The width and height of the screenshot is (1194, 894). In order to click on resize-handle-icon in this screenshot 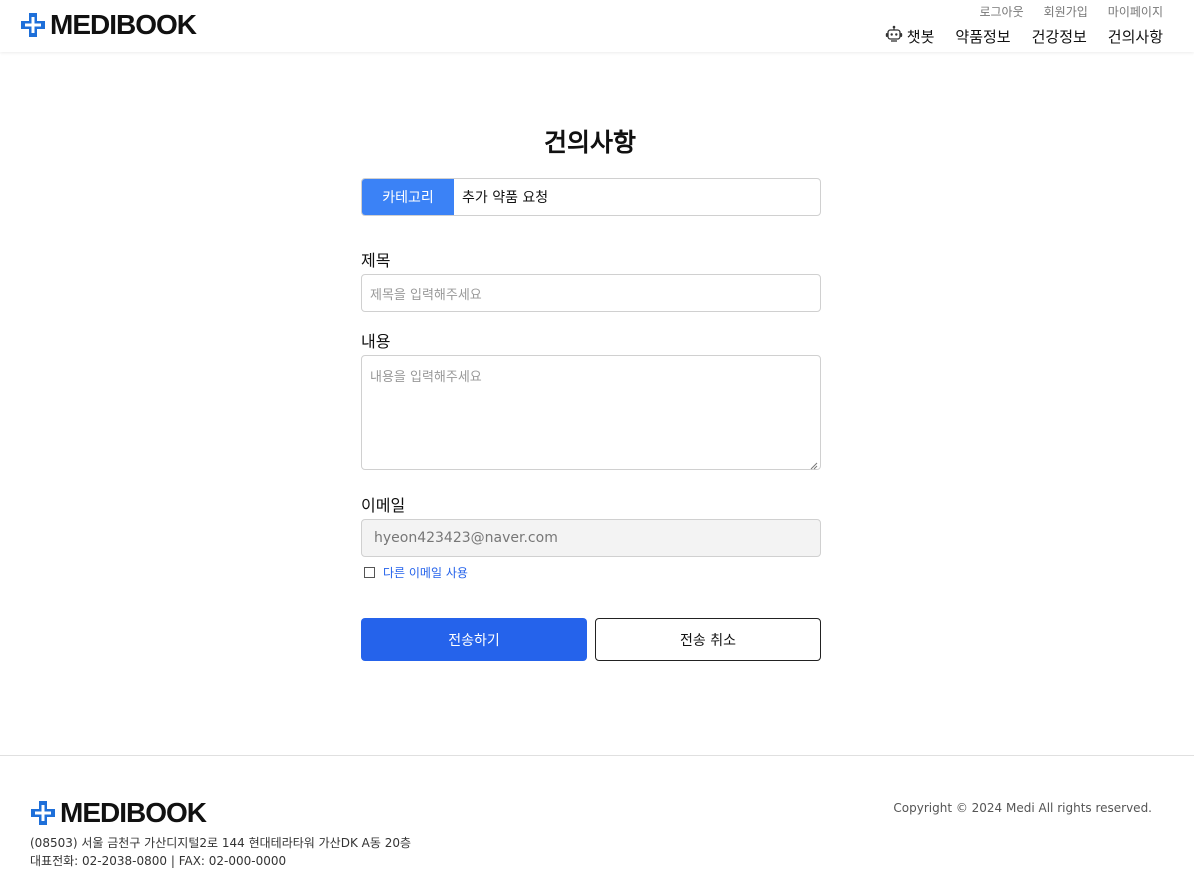, I will do `click(814, 464)`.